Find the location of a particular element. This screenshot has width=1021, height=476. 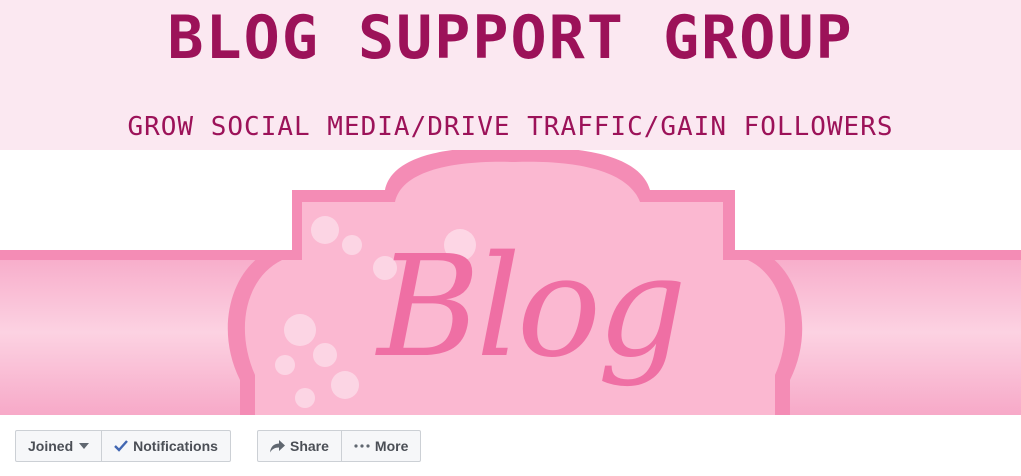

share-arrow-icon is located at coordinates (277, 446).